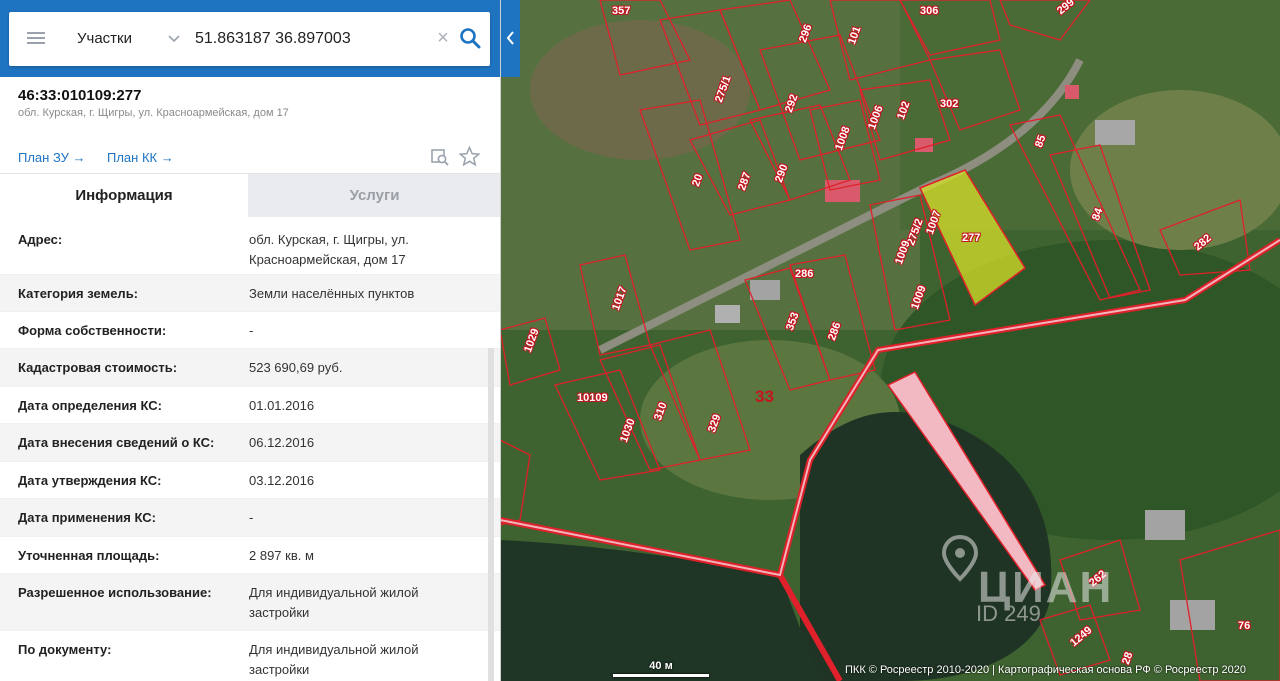 This screenshot has width=1280, height=681. What do you see at coordinates (282, 442) in the screenshot?
I see `info-value: 06.12.2016` at bounding box center [282, 442].